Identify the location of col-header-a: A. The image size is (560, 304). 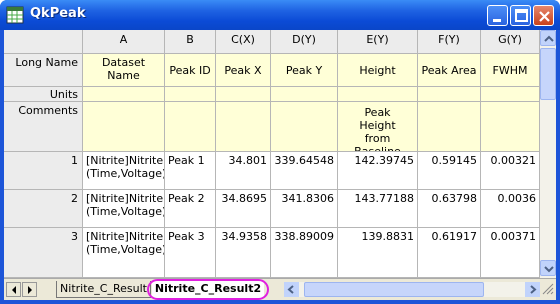
(124, 42).